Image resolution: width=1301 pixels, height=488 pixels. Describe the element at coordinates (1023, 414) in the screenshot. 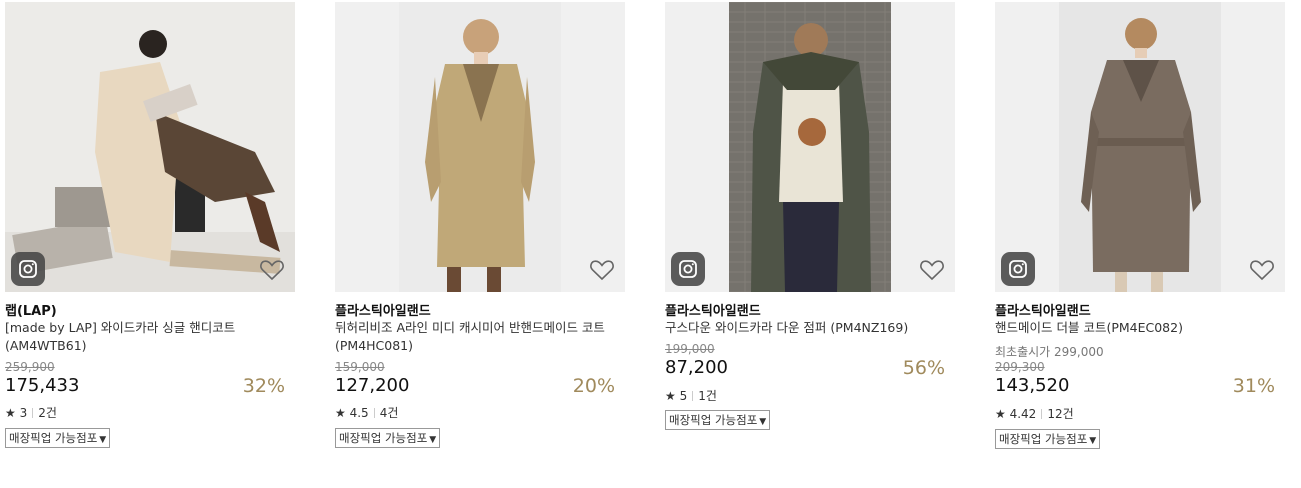

I see `rating-score: 4.42` at that location.